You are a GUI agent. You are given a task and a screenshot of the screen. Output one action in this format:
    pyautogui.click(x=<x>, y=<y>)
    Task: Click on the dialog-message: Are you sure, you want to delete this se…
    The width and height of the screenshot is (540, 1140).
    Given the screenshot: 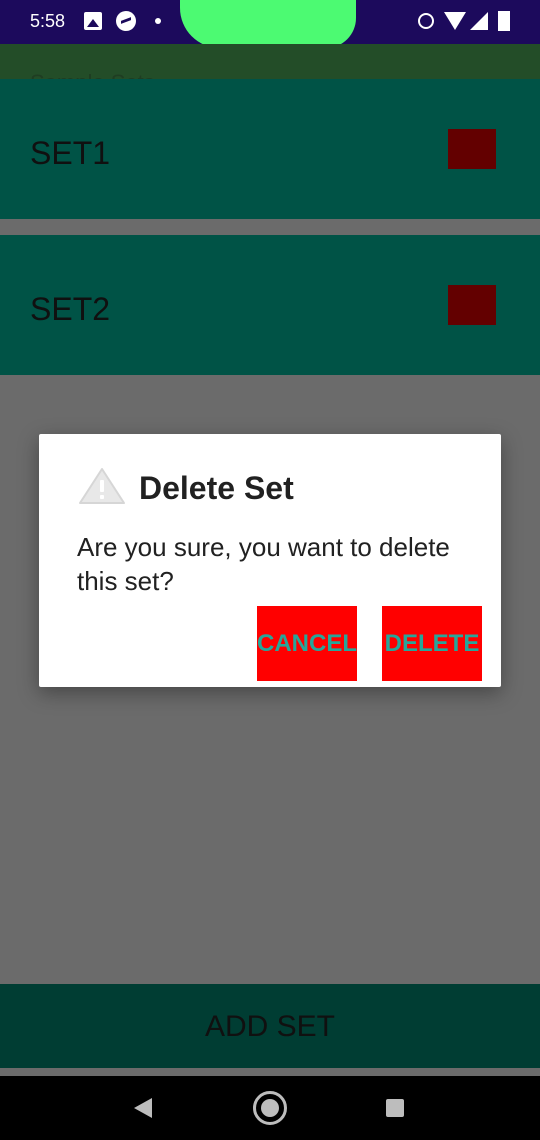 What is the action you would take?
    pyautogui.click(x=263, y=564)
    